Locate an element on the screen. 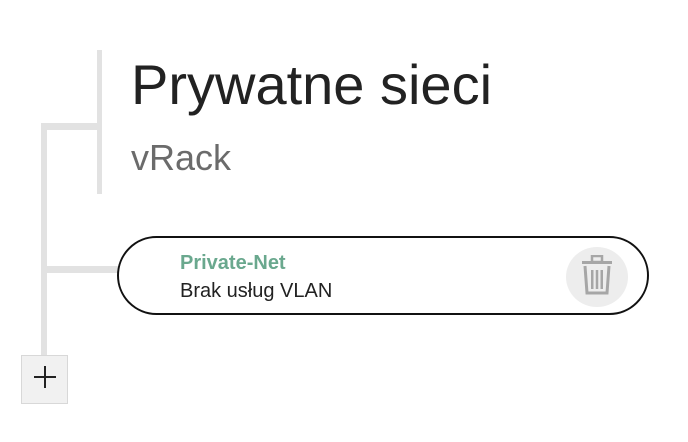  network-name: Private-Net is located at coordinates (233, 263).